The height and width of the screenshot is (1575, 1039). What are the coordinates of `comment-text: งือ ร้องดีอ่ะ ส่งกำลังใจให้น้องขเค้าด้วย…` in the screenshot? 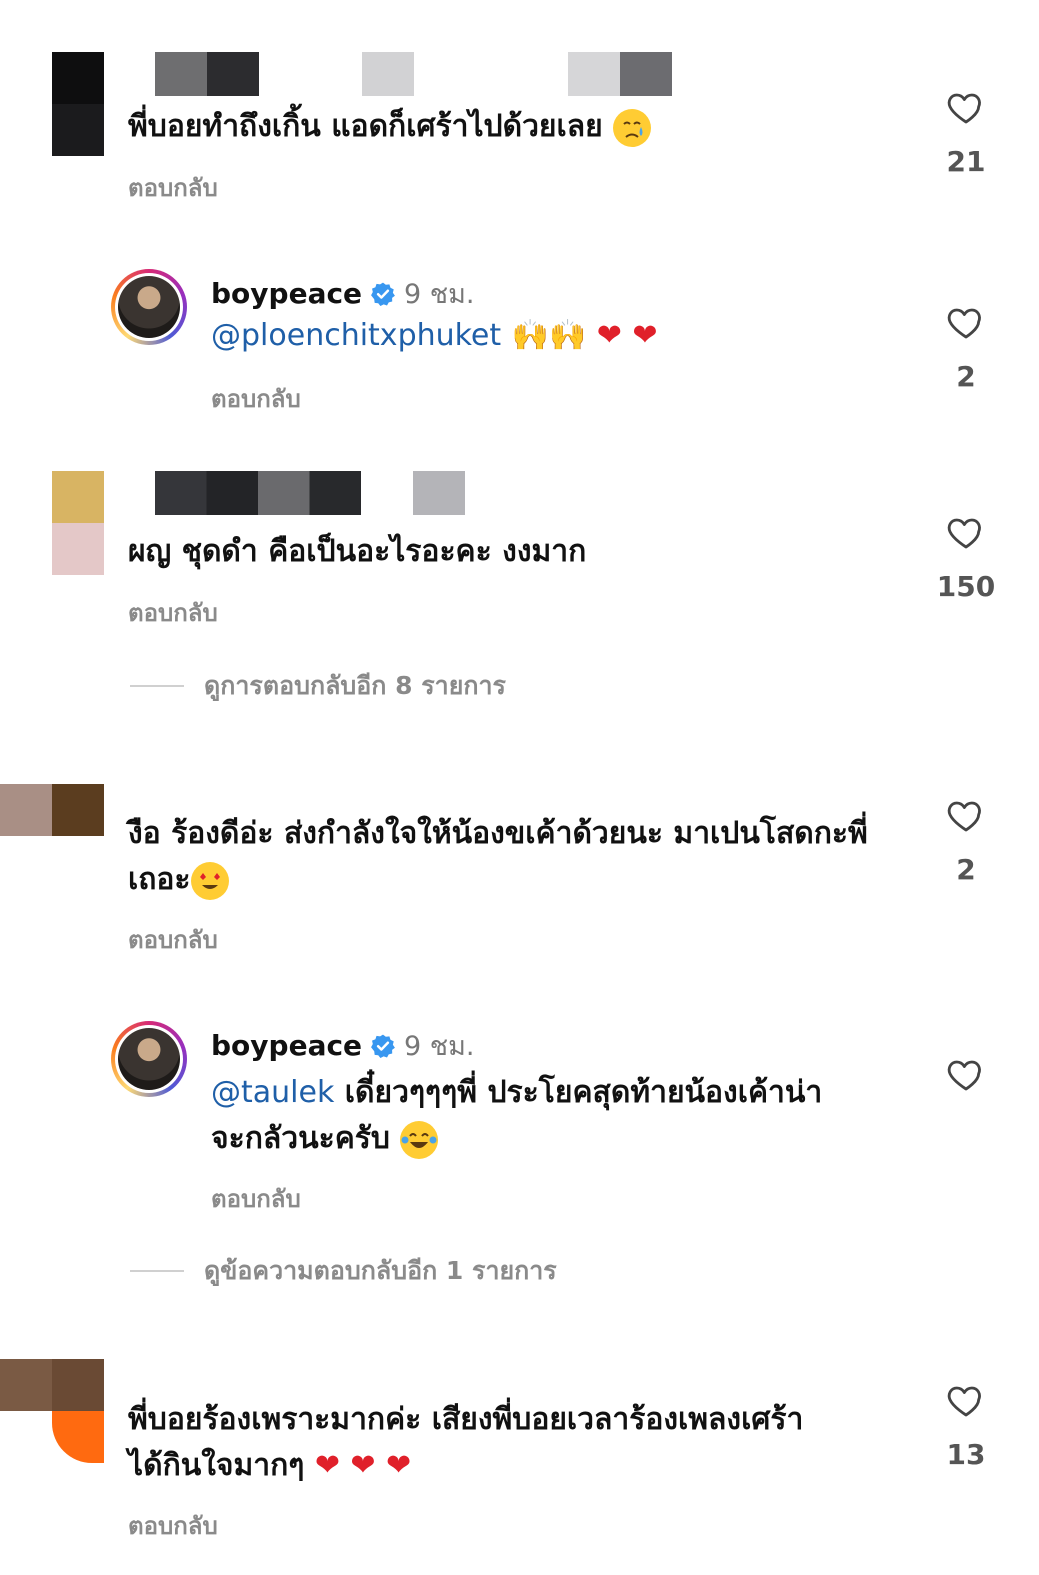 It's located at (518, 857).